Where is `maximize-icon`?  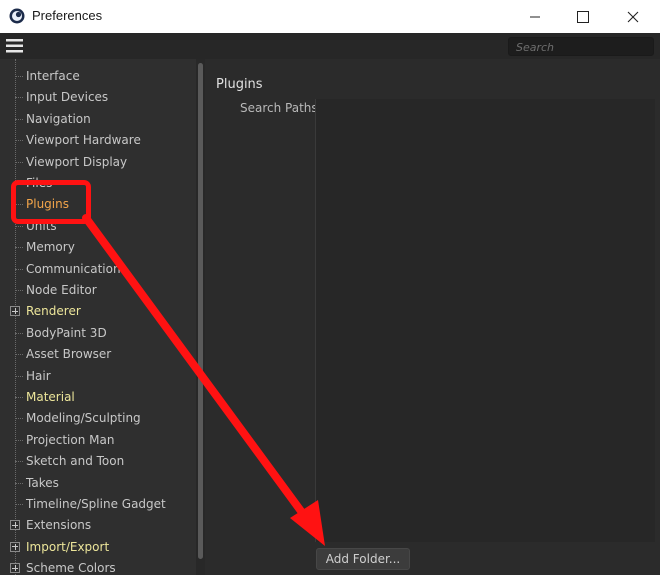
maximize-icon is located at coordinates (583, 16).